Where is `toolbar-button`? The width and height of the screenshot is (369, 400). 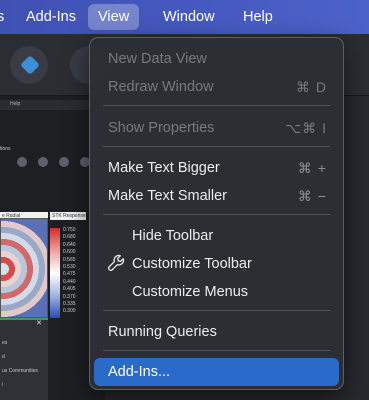 toolbar-button is located at coordinates (29, 65).